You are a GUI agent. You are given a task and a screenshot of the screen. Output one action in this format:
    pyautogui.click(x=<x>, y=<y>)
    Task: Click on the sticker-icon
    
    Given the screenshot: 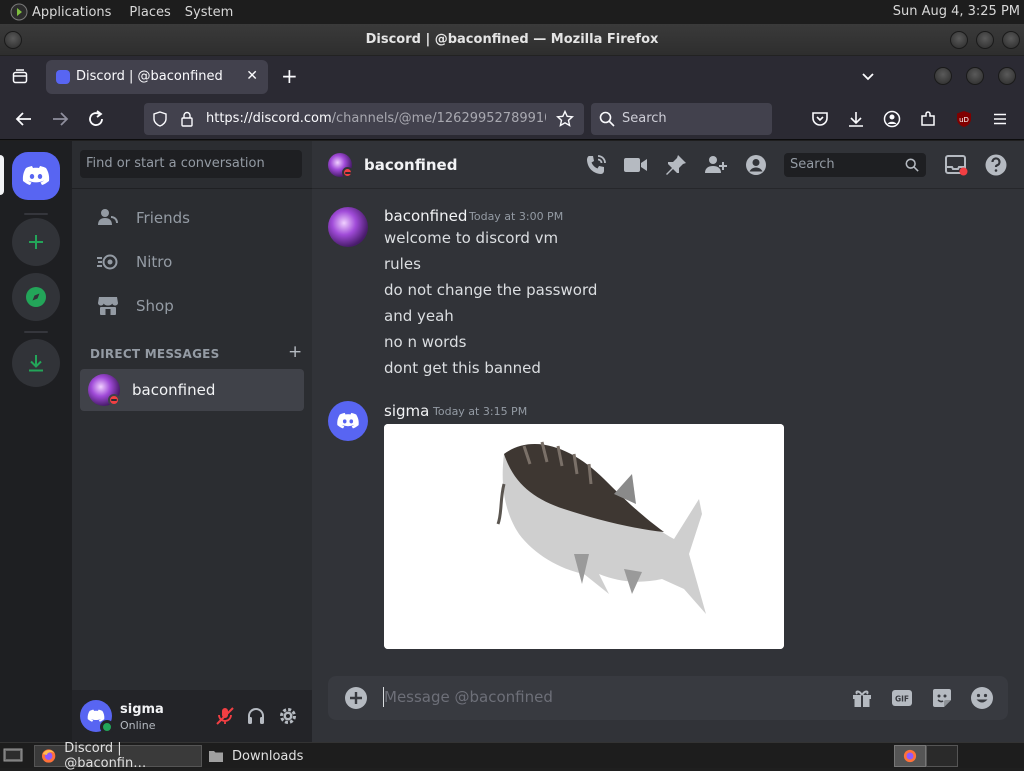 What is the action you would take?
    pyautogui.click(x=942, y=698)
    